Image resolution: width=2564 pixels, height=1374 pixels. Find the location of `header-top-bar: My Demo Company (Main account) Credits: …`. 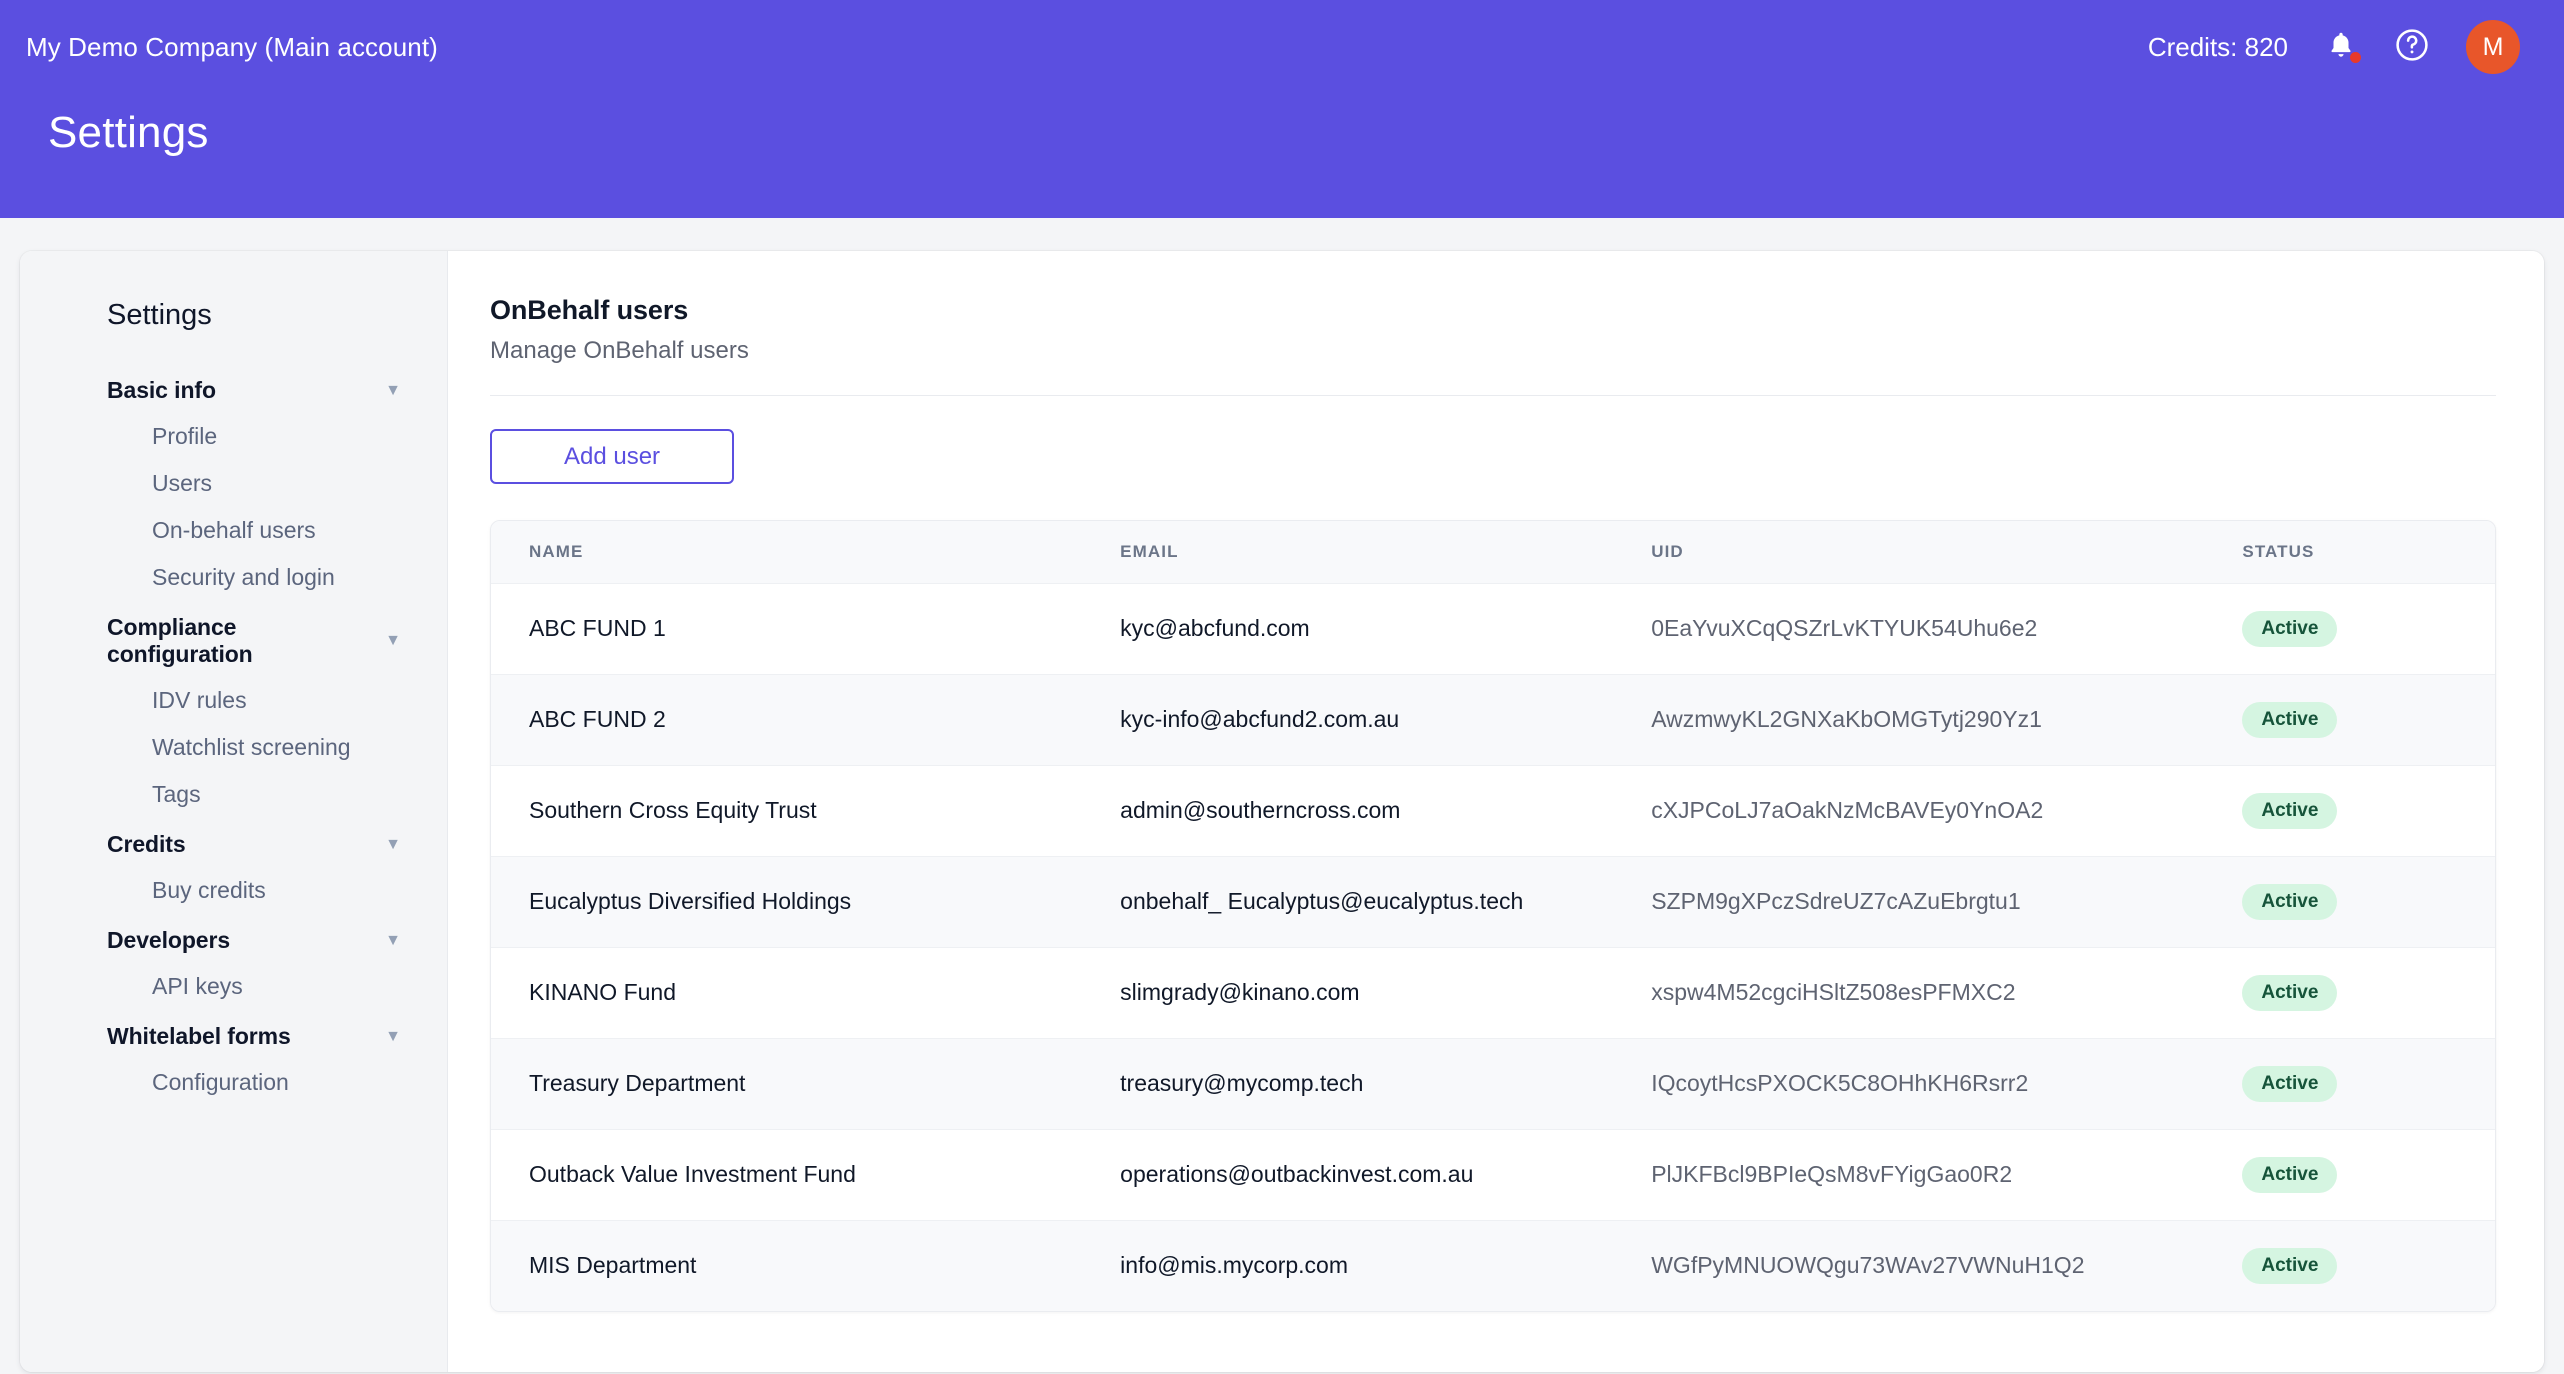

header-top-bar: My Demo Company (Main account) Credits: … is located at coordinates (1275, 47).